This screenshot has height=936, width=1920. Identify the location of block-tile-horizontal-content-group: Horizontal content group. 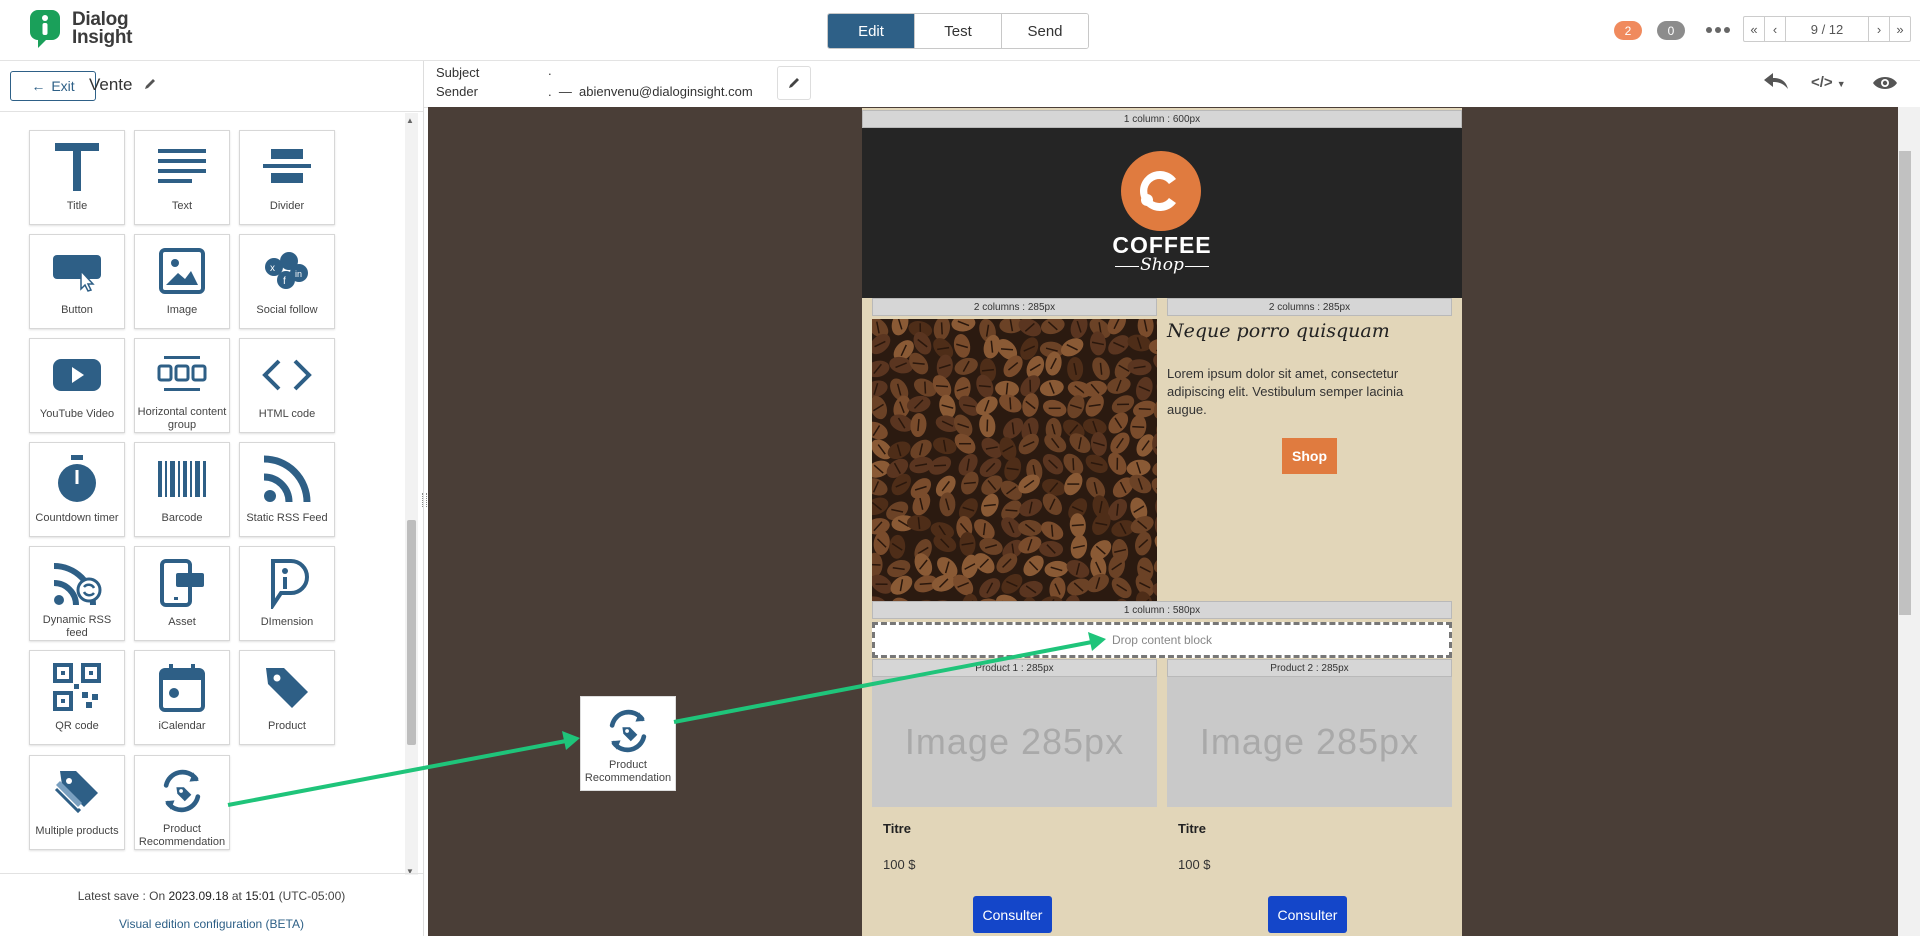
(182, 385).